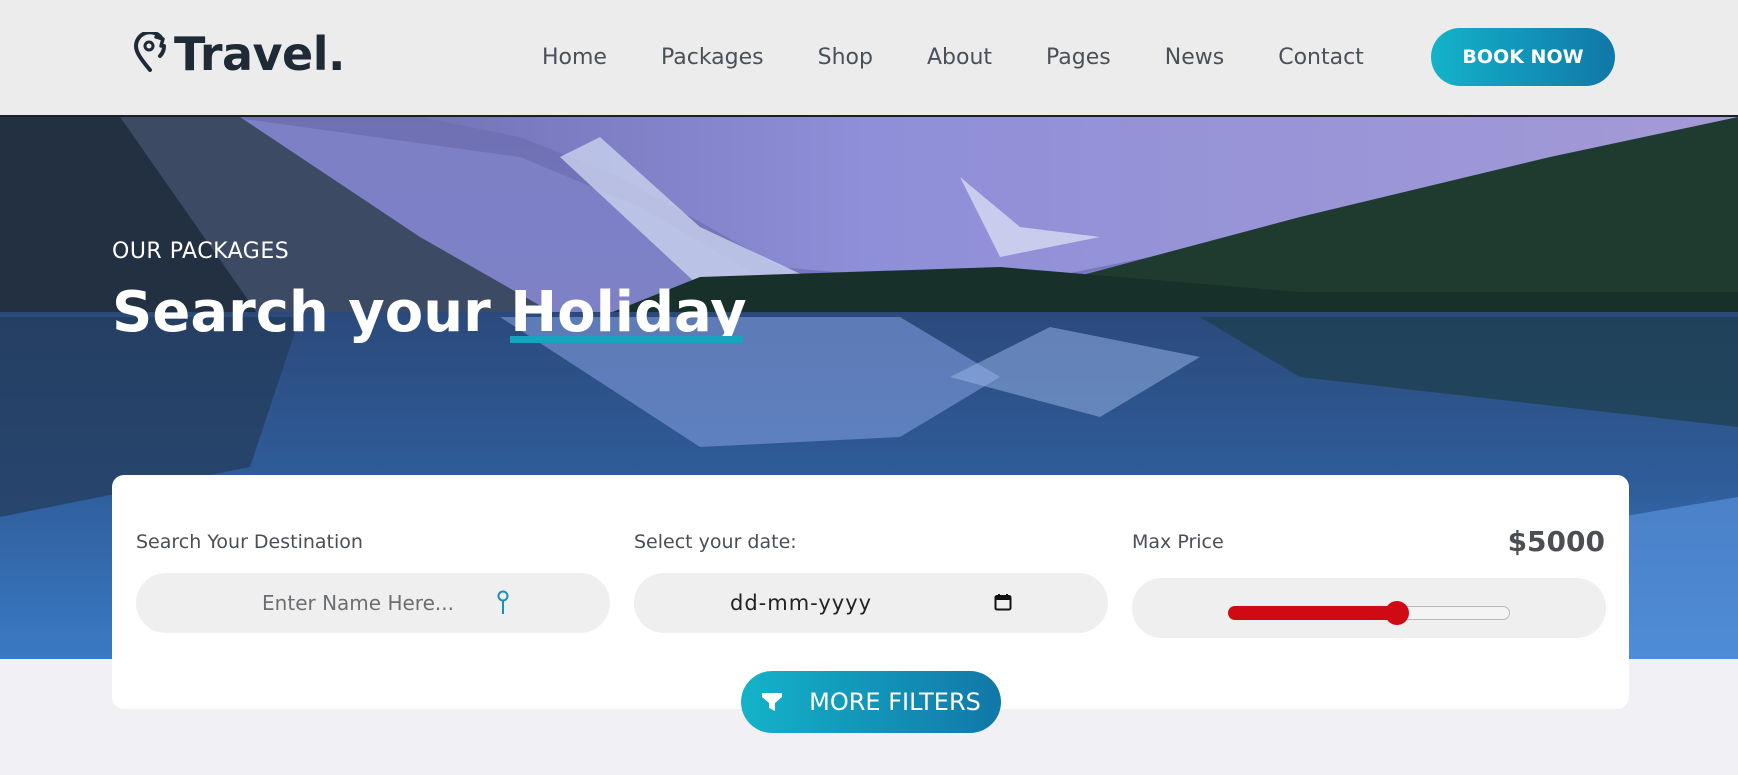 The width and height of the screenshot is (1738, 775). What do you see at coordinates (715, 542) in the screenshot?
I see `date-label: Select your date:` at bounding box center [715, 542].